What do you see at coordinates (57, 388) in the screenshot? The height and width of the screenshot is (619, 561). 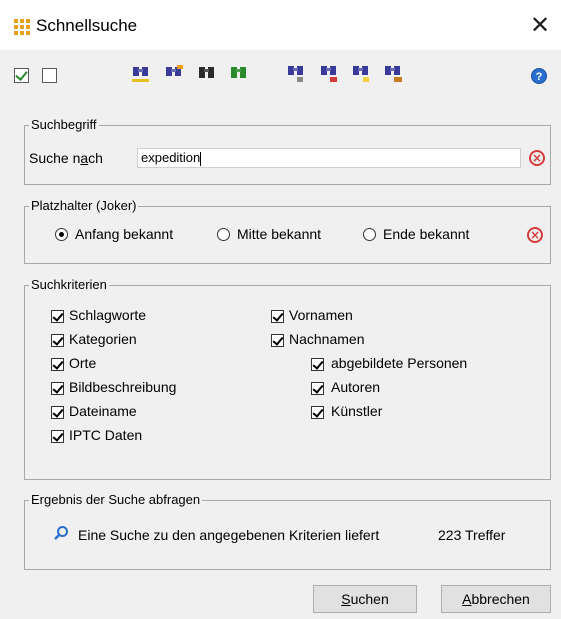 I see `checkbox-bildbeschreibung` at bounding box center [57, 388].